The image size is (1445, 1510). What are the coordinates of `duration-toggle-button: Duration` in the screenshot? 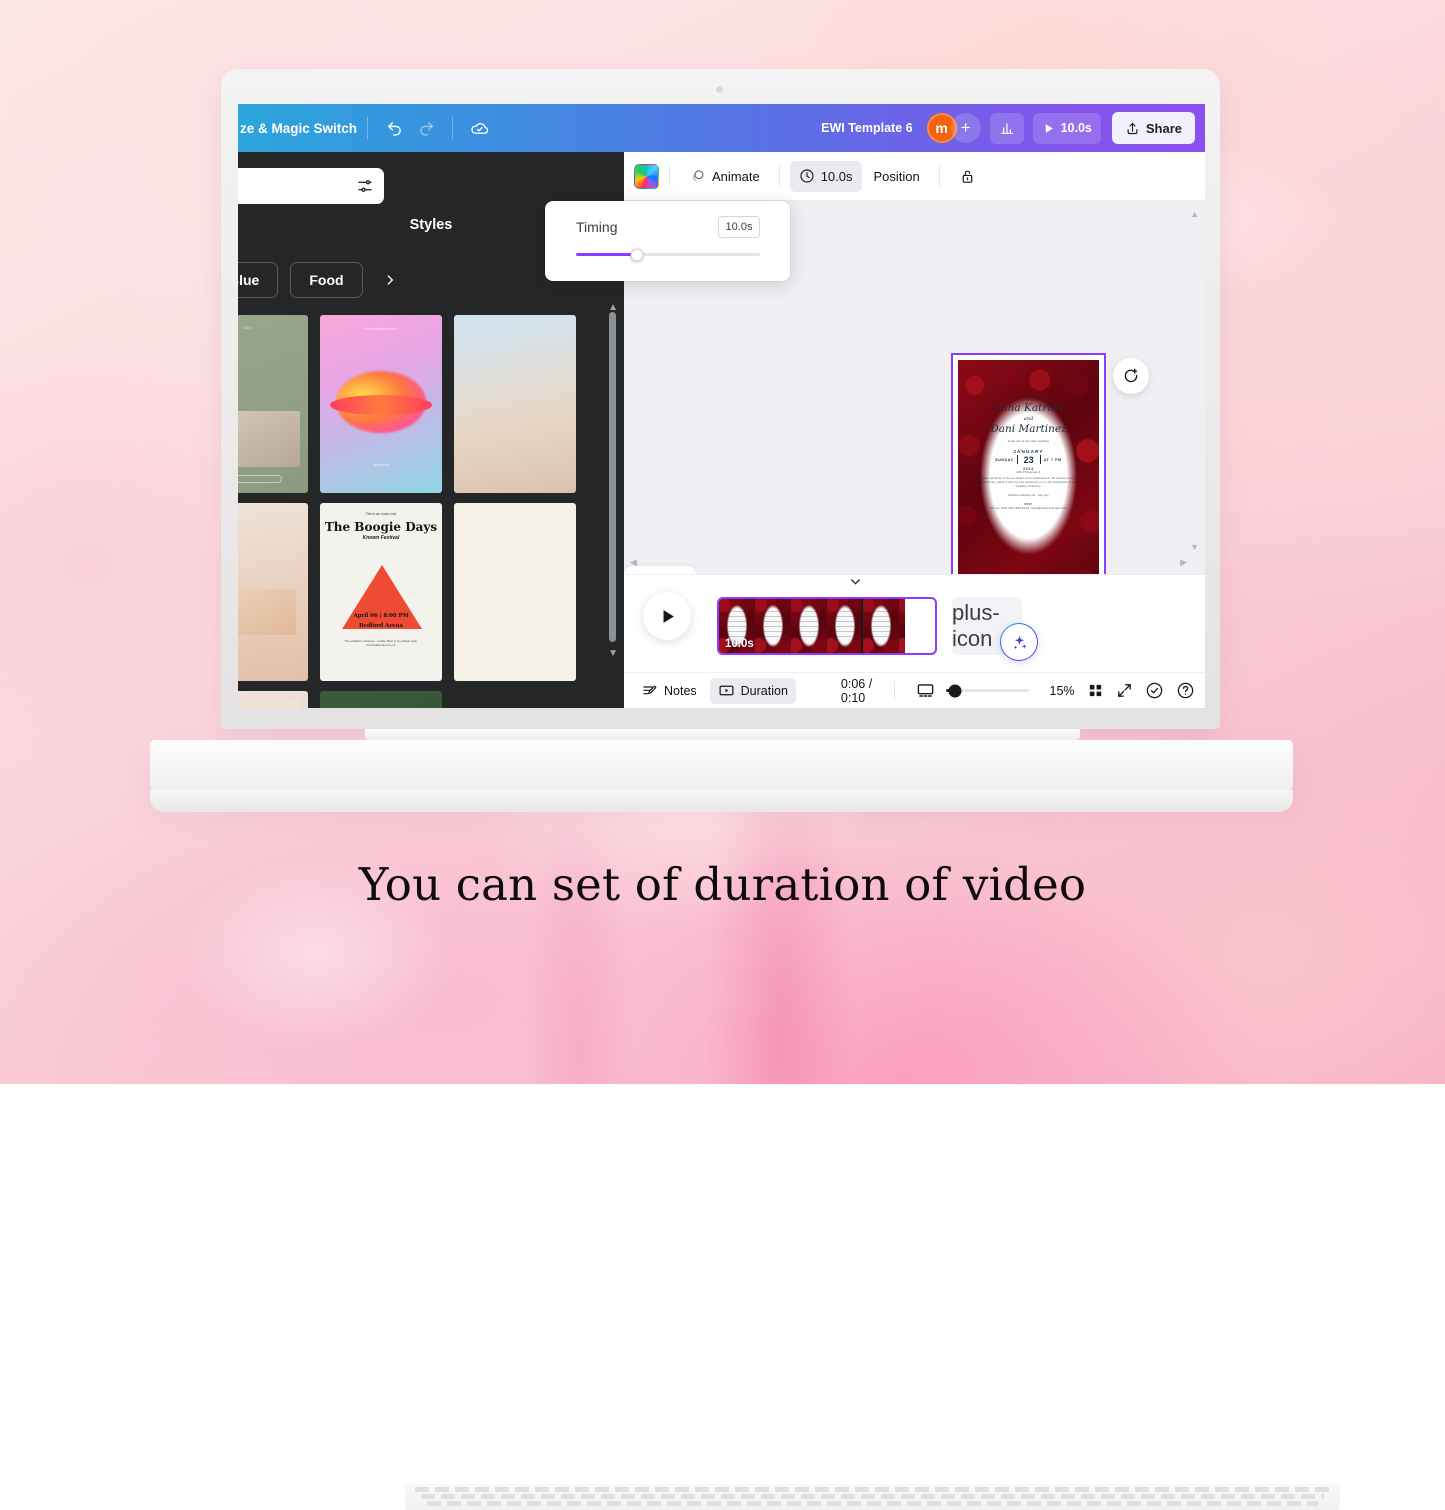 It's located at (753, 691).